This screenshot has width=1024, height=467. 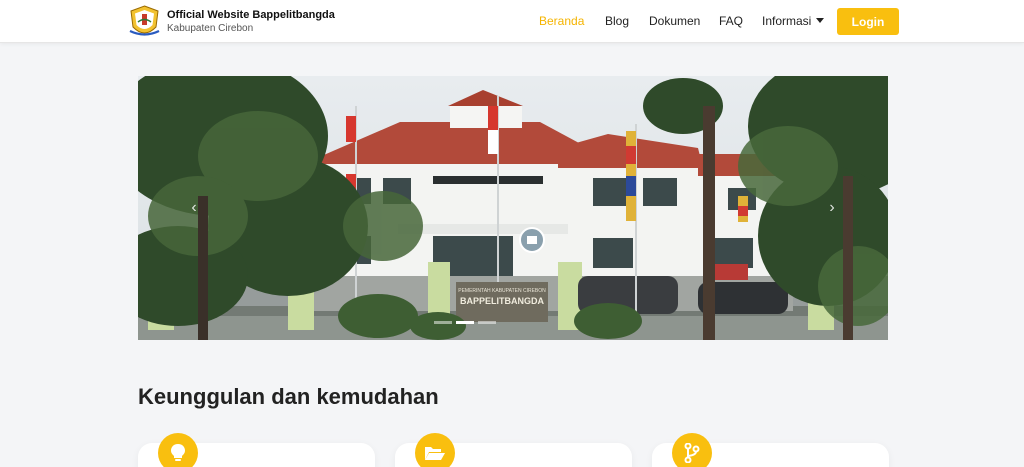 I want to click on carousel-indicators, so click(x=465, y=322).